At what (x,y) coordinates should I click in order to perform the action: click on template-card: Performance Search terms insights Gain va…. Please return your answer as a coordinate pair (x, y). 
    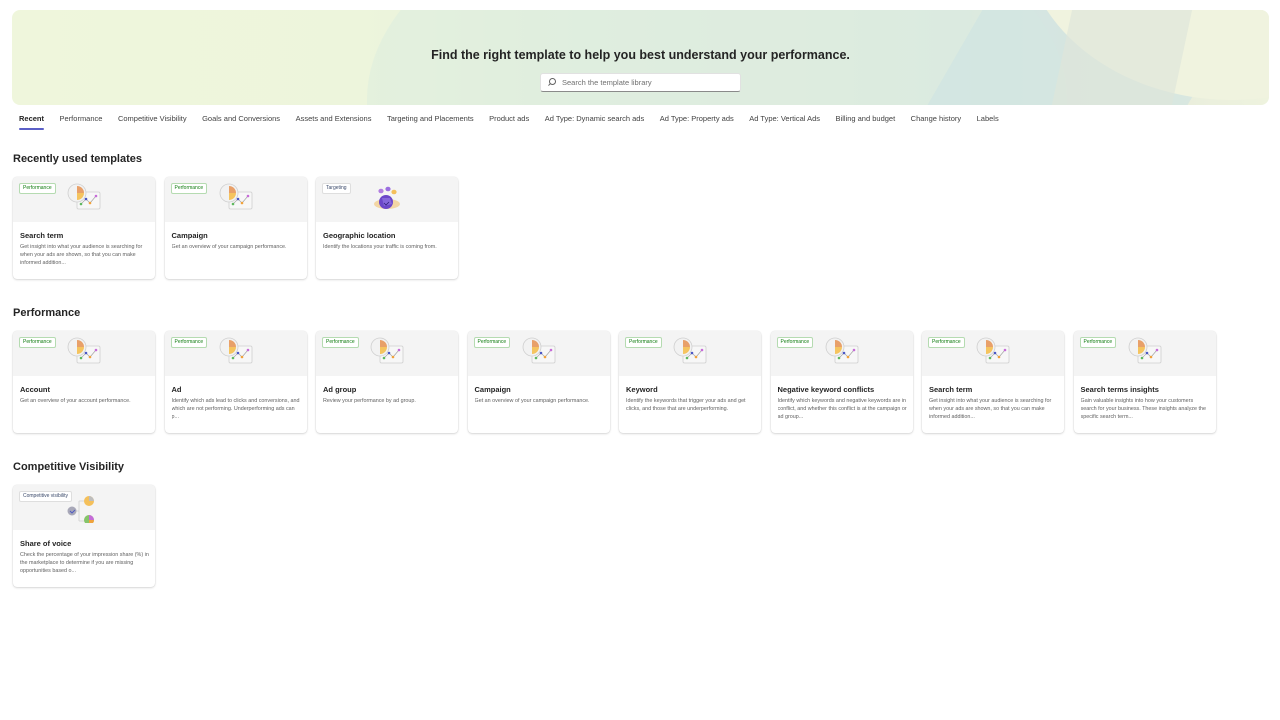
    Looking at the image, I should click on (1144, 382).